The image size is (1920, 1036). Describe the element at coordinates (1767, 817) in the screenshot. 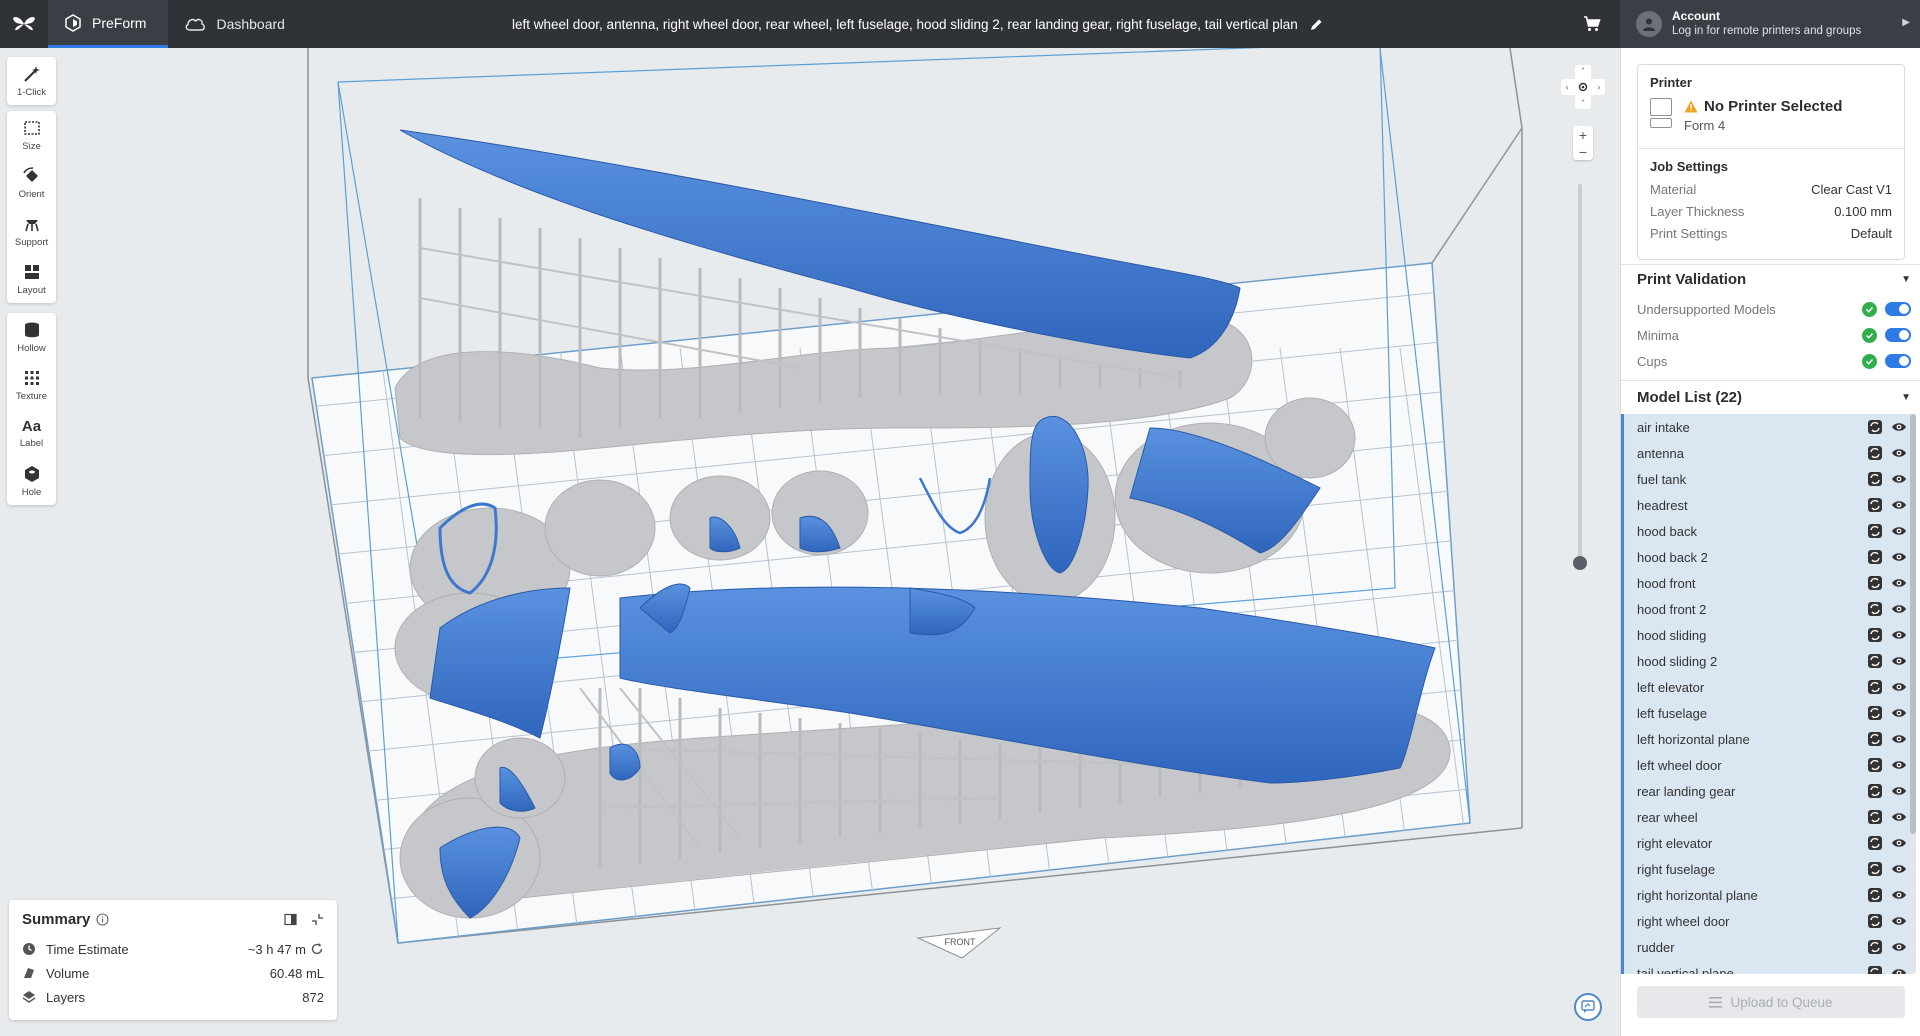

I see `model-list-item: rear wheel` at that location.